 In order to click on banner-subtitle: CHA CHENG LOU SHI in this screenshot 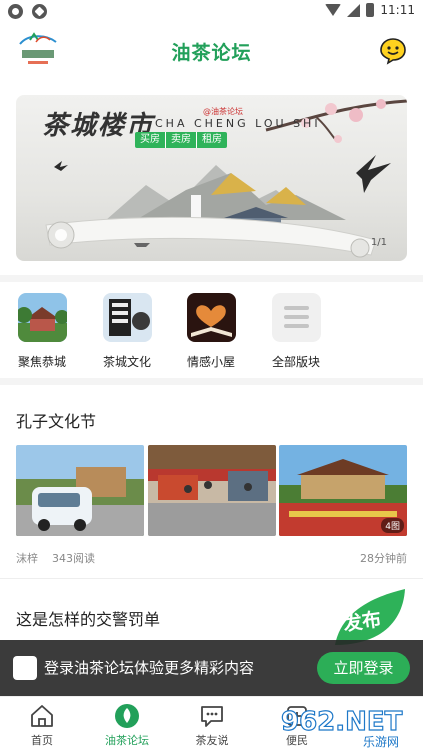, I will do `click(238, 123)`.